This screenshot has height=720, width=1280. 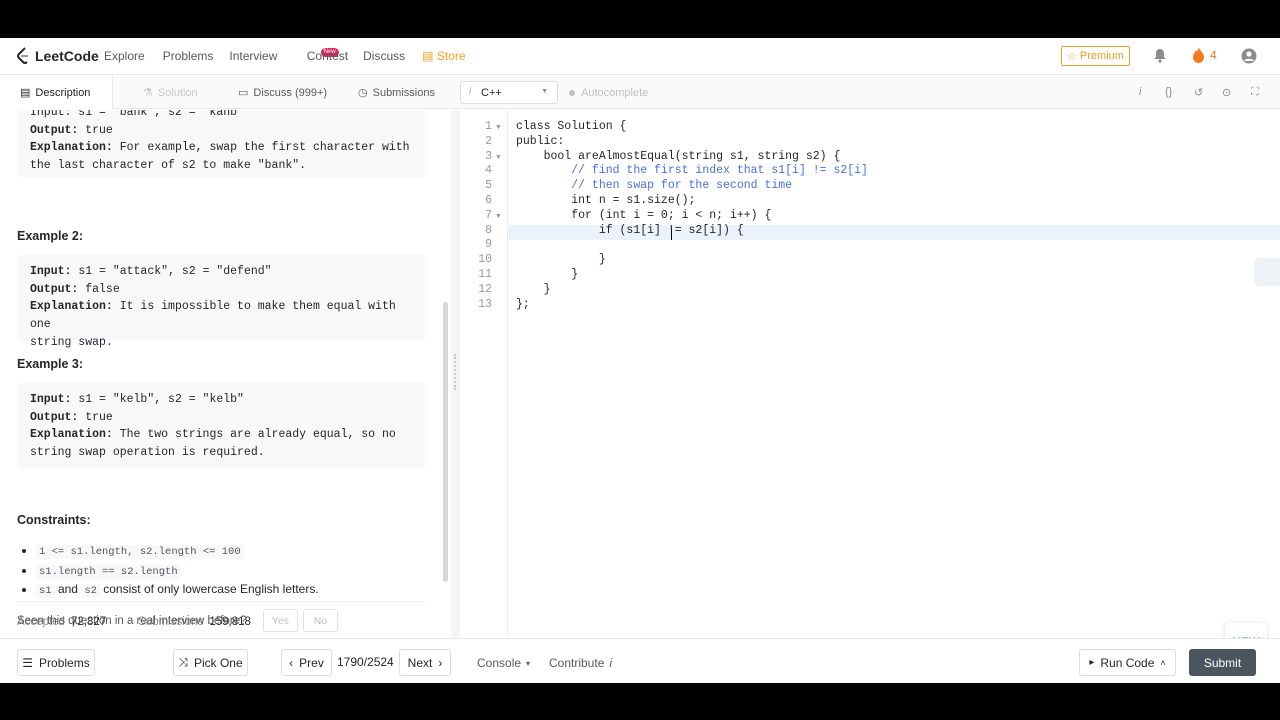 What do you see at coordinates (455, 372) in the screenshot?
I see `splitter-handle-icon` at bounding box center [455, 372].